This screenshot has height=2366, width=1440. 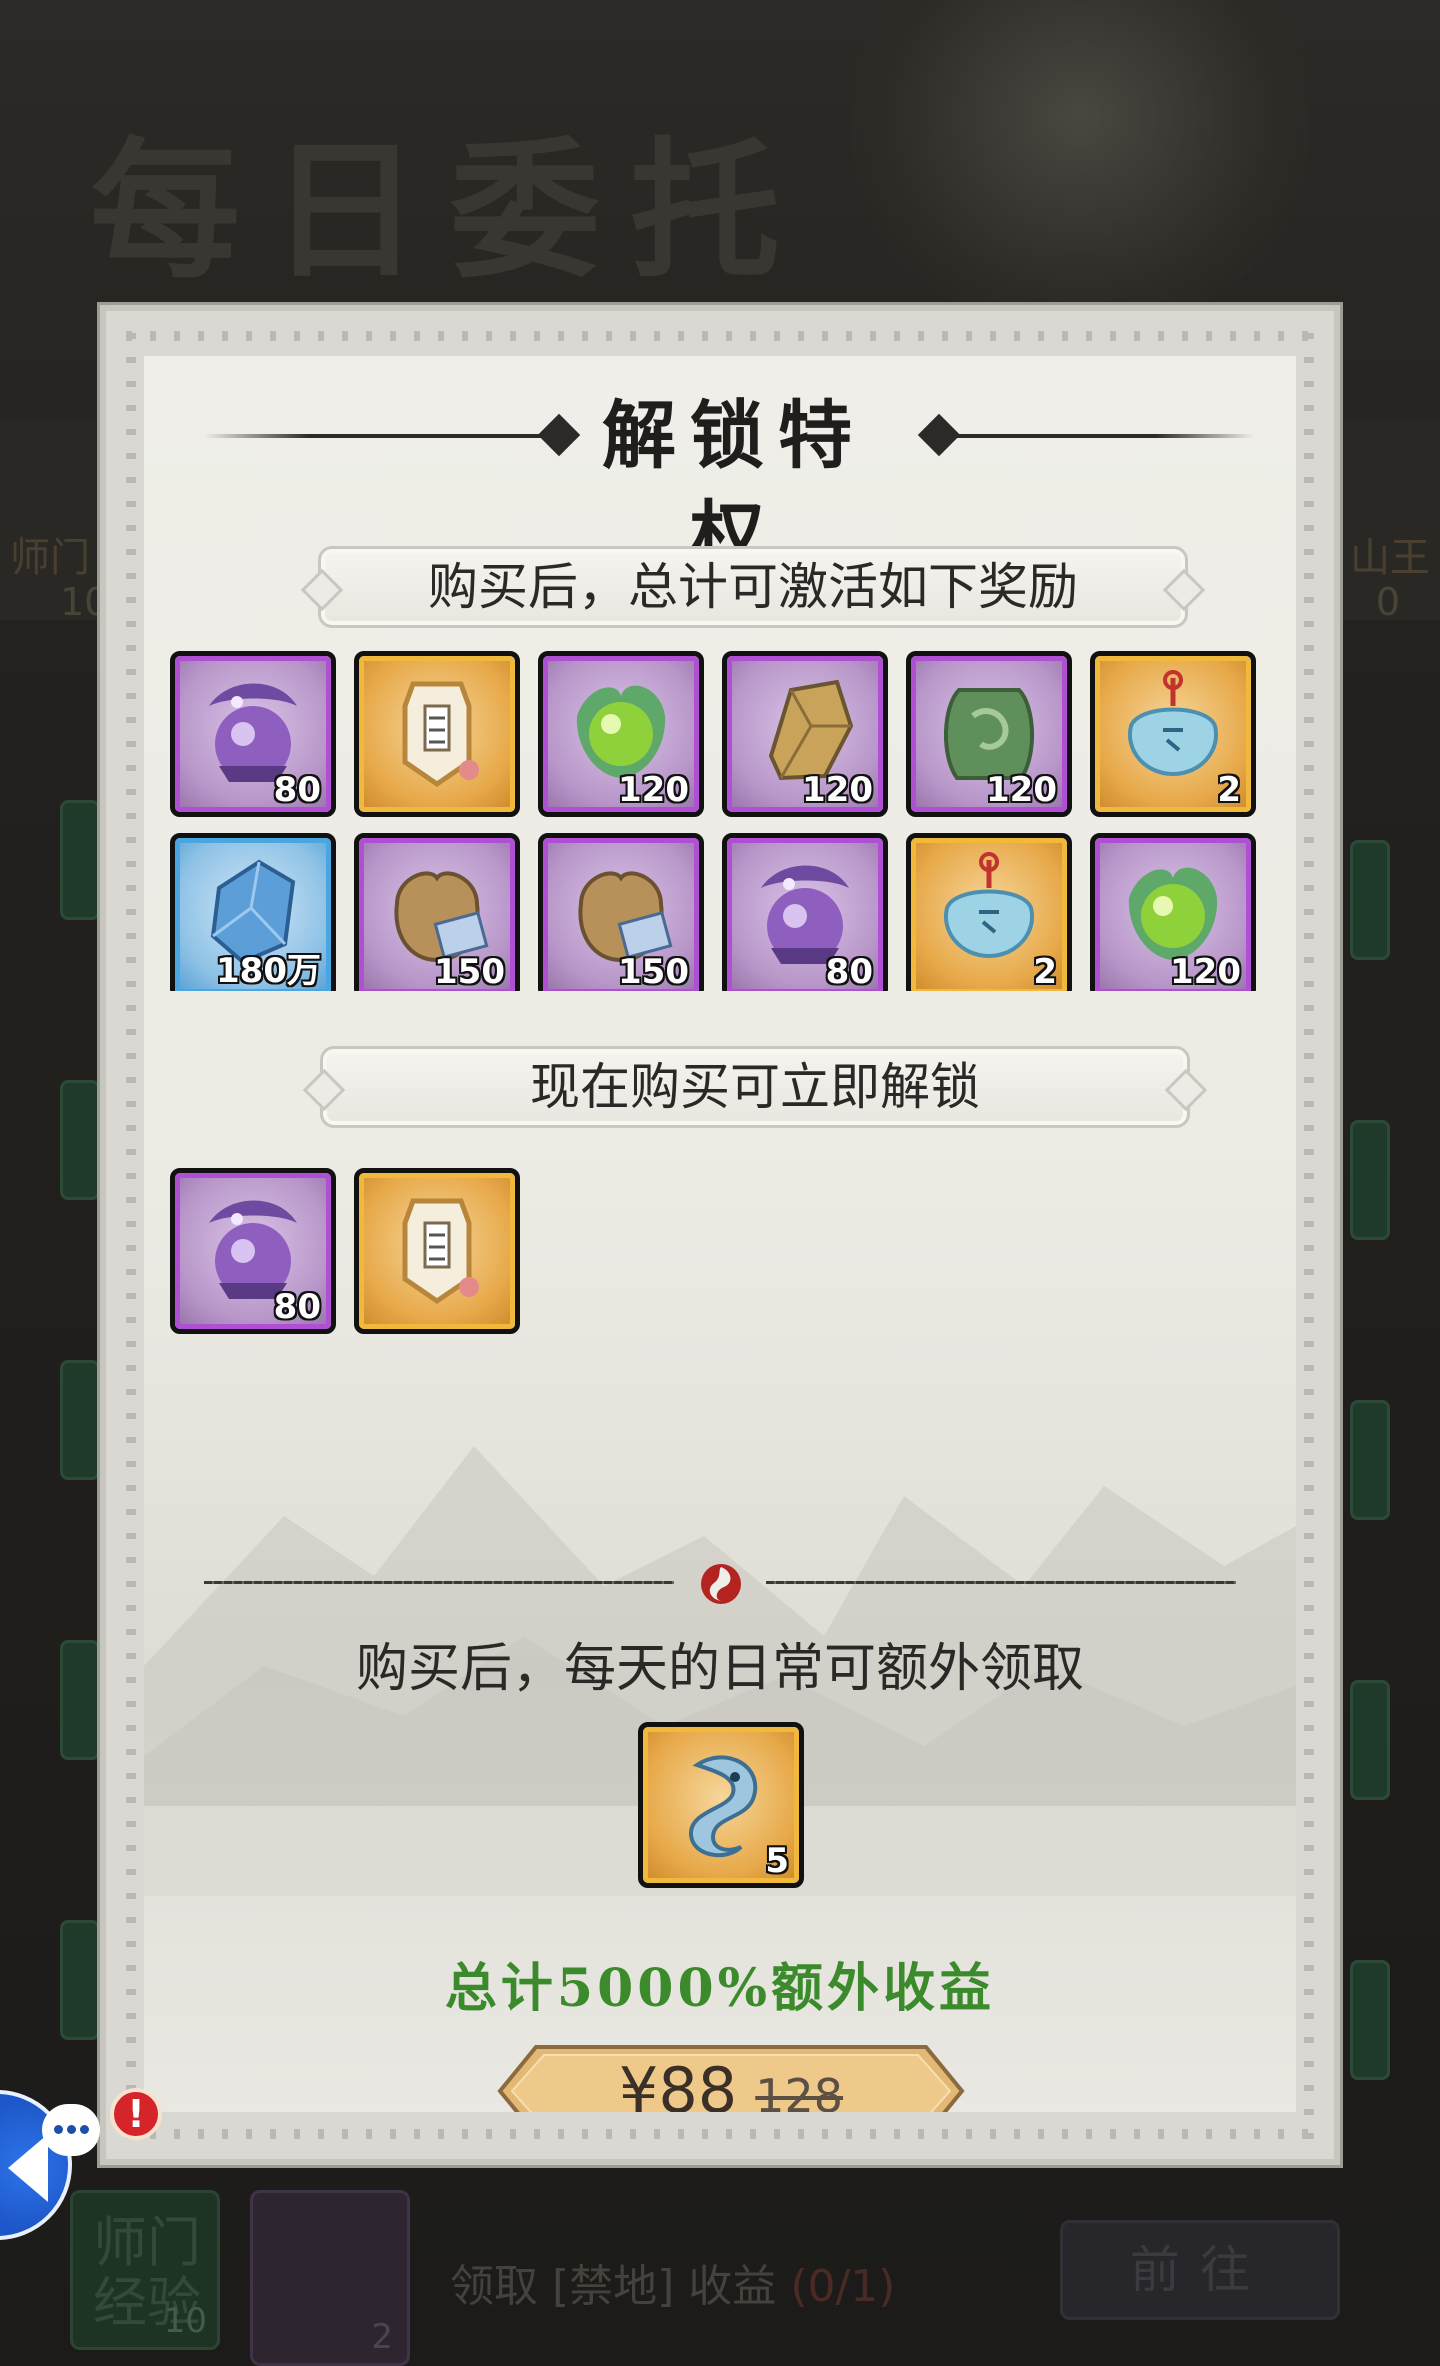 I want to click on unlock-now-rewards: 80, so click(x=370, y=1253).